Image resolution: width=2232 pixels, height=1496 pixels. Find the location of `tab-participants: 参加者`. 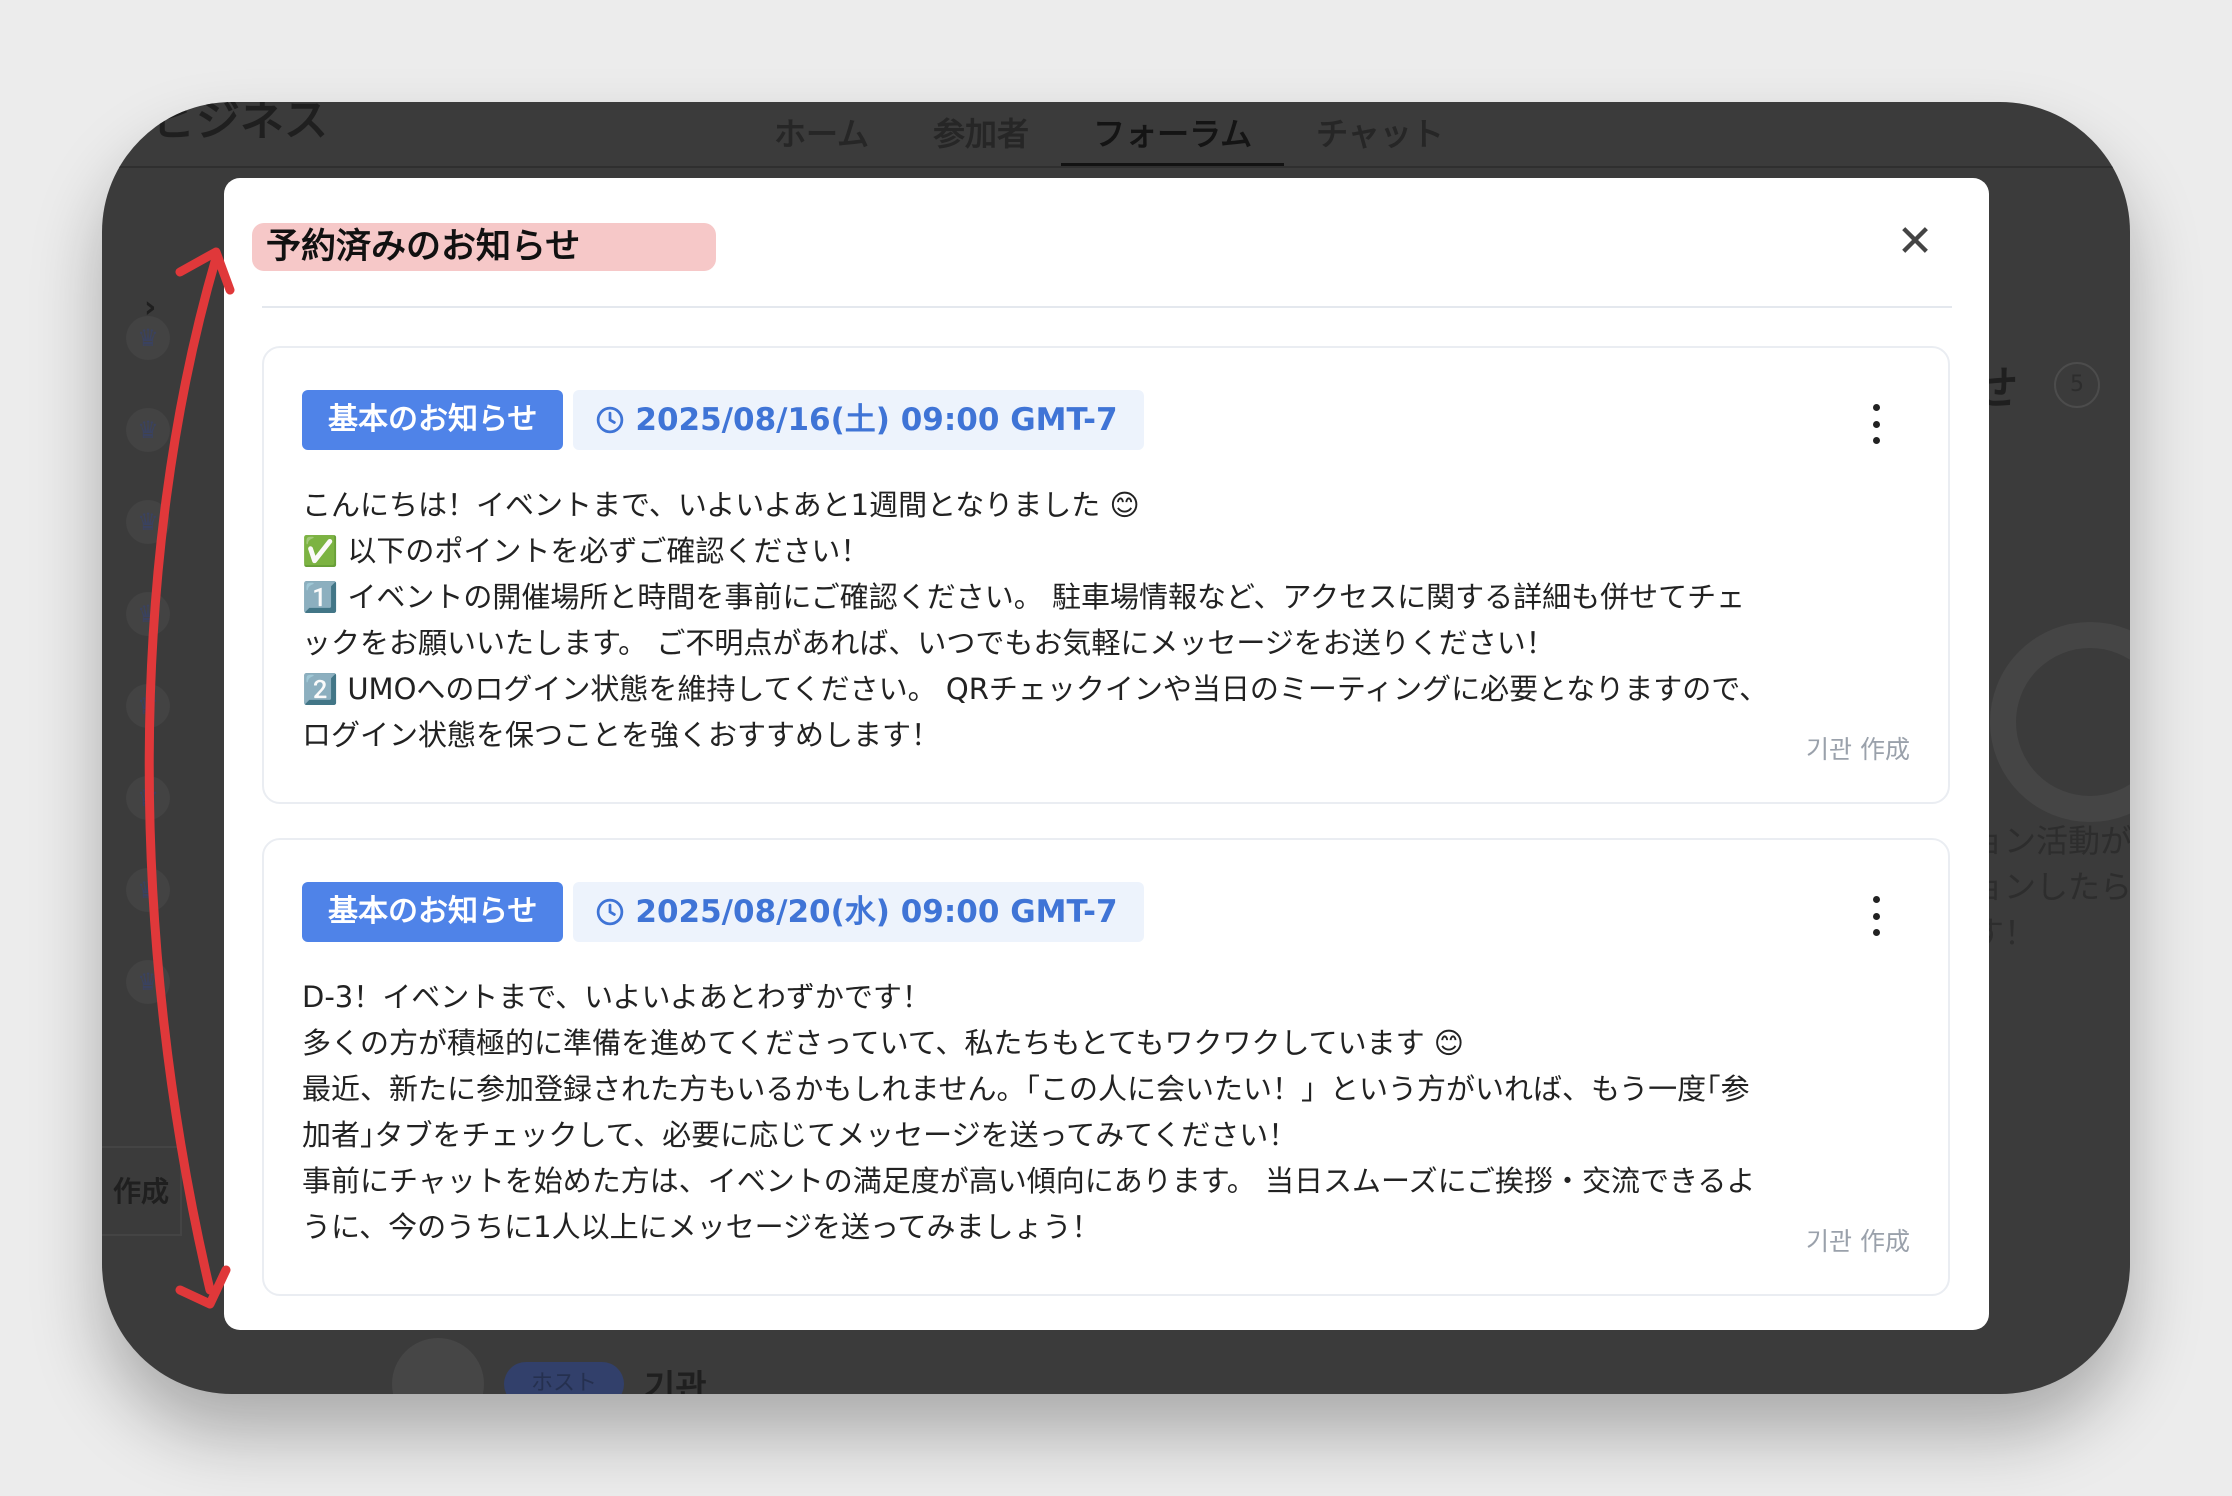

tab-participants: 参加者 is located at coordinates (981, 134).